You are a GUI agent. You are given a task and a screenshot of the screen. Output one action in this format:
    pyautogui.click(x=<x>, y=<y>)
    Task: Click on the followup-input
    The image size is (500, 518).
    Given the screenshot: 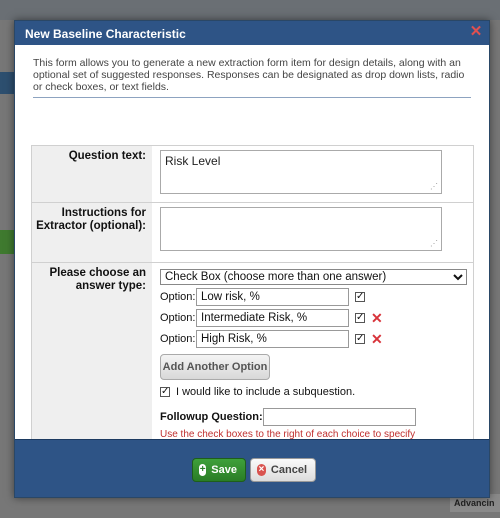 What is the action you would take?
    pyautogui.click(x=339, y=417)
    